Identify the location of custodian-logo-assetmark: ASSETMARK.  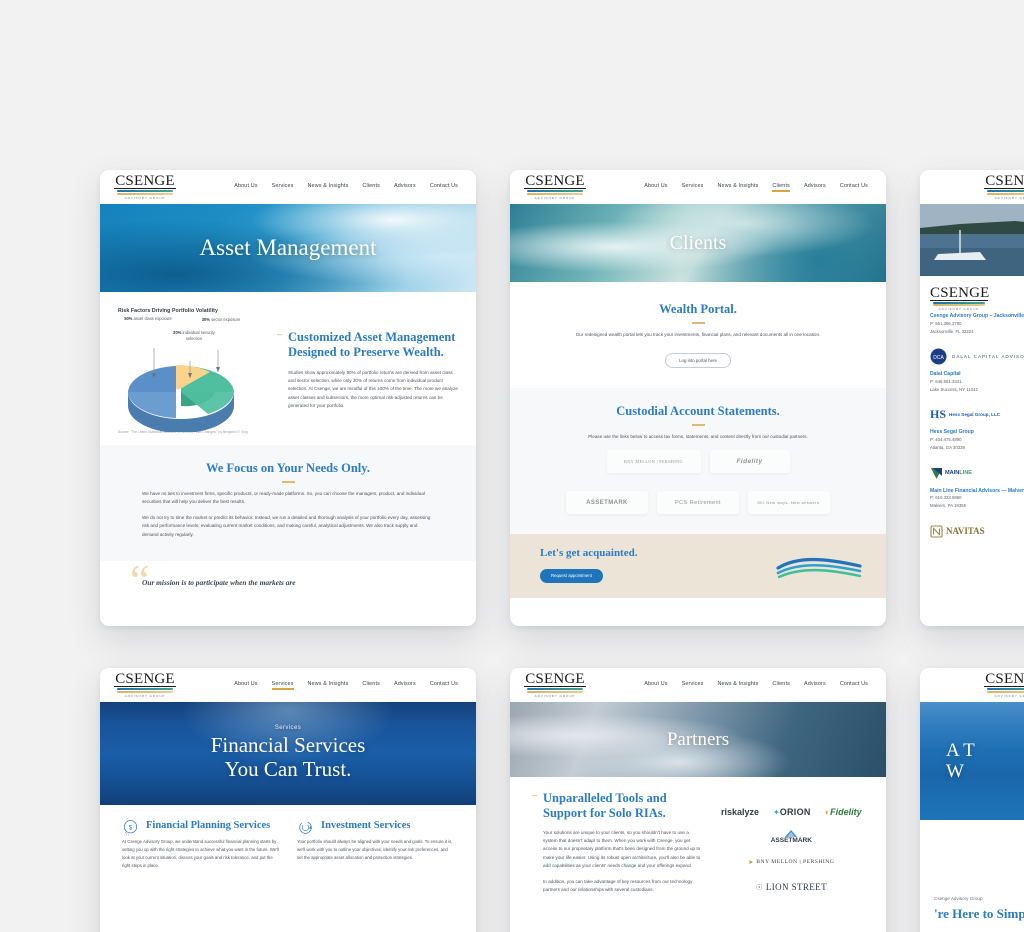
(607, 503).